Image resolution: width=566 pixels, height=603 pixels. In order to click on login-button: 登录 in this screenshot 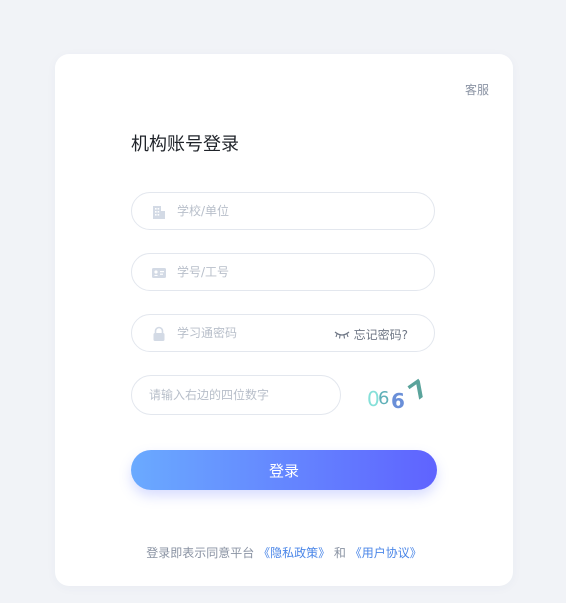, I will do `click(284, 470)`.